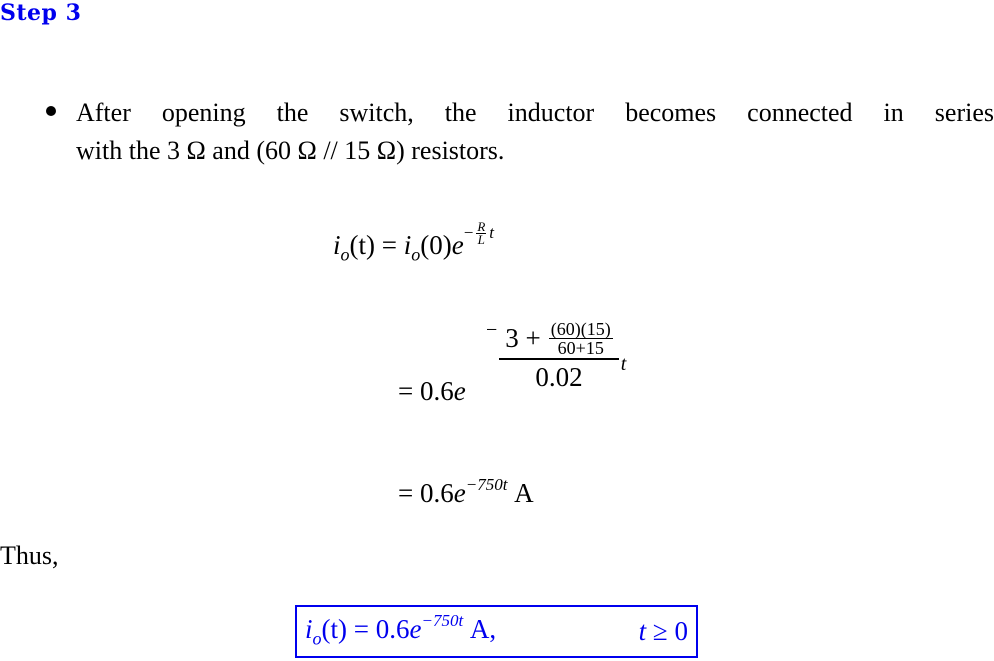  I want to click on eq2-base: e, so click(459, 391).